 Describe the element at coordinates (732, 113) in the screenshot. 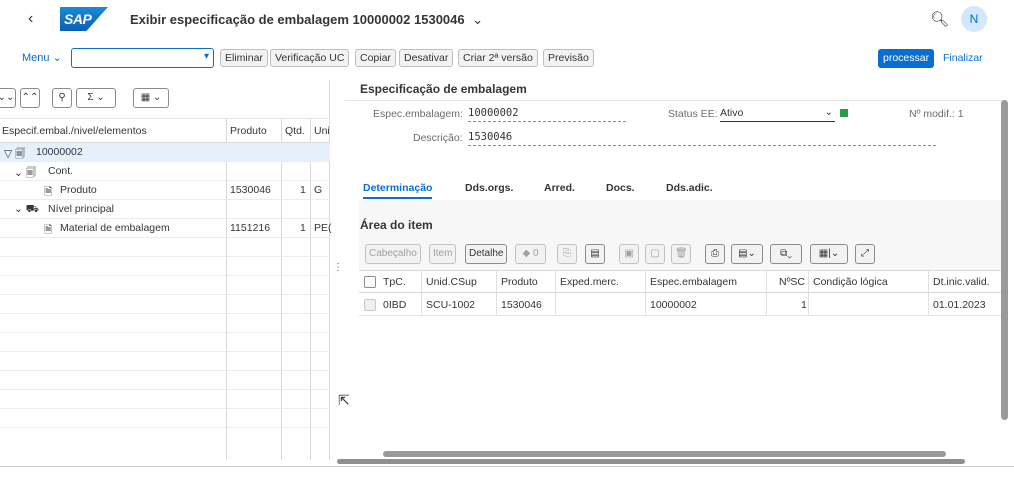

I see `status-value: Ativo` at that location.